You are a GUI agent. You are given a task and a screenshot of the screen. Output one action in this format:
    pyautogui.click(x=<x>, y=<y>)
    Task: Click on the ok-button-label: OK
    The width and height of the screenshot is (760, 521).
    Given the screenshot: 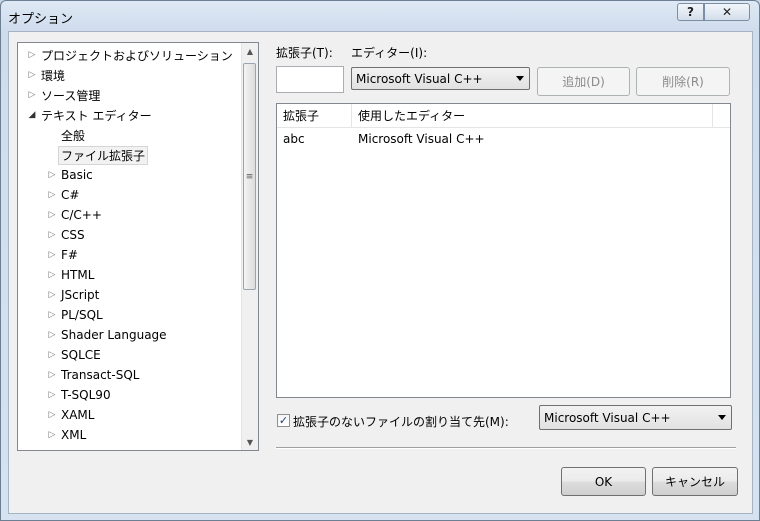 What is the action you would take?
    pyautogui.click(x=603, y=481)
    